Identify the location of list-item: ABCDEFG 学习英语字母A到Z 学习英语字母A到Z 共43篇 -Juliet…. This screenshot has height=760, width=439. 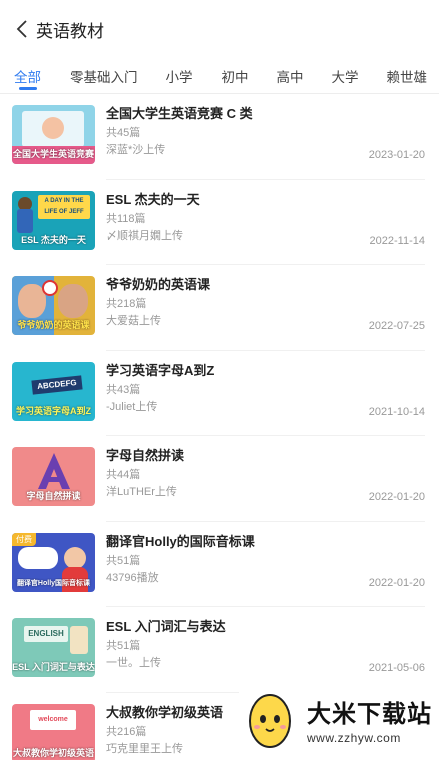
(225, 394).